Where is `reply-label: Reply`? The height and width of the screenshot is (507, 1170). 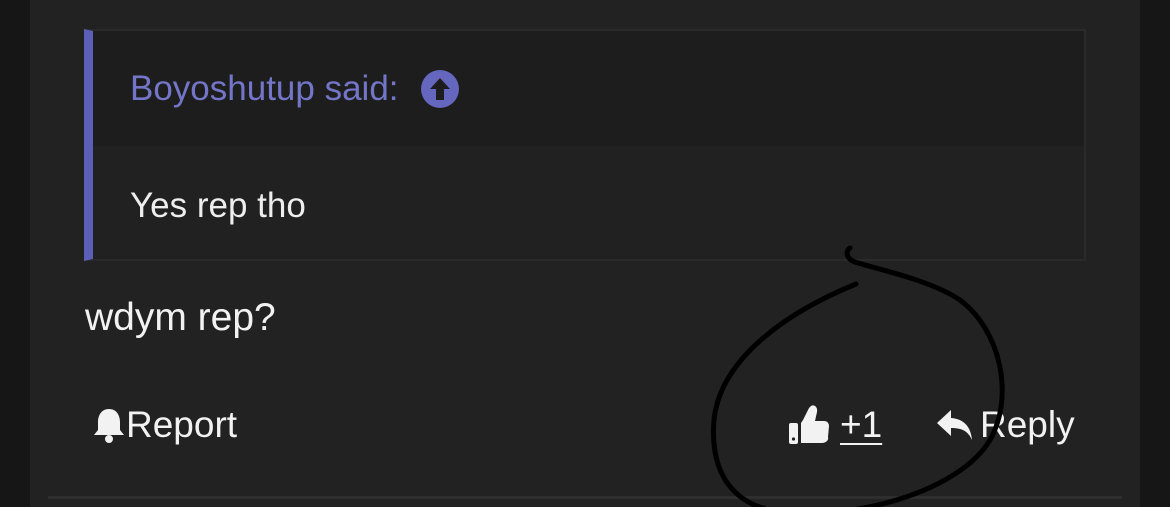
reply-label: Reply is located at coordinates (1027, 424).